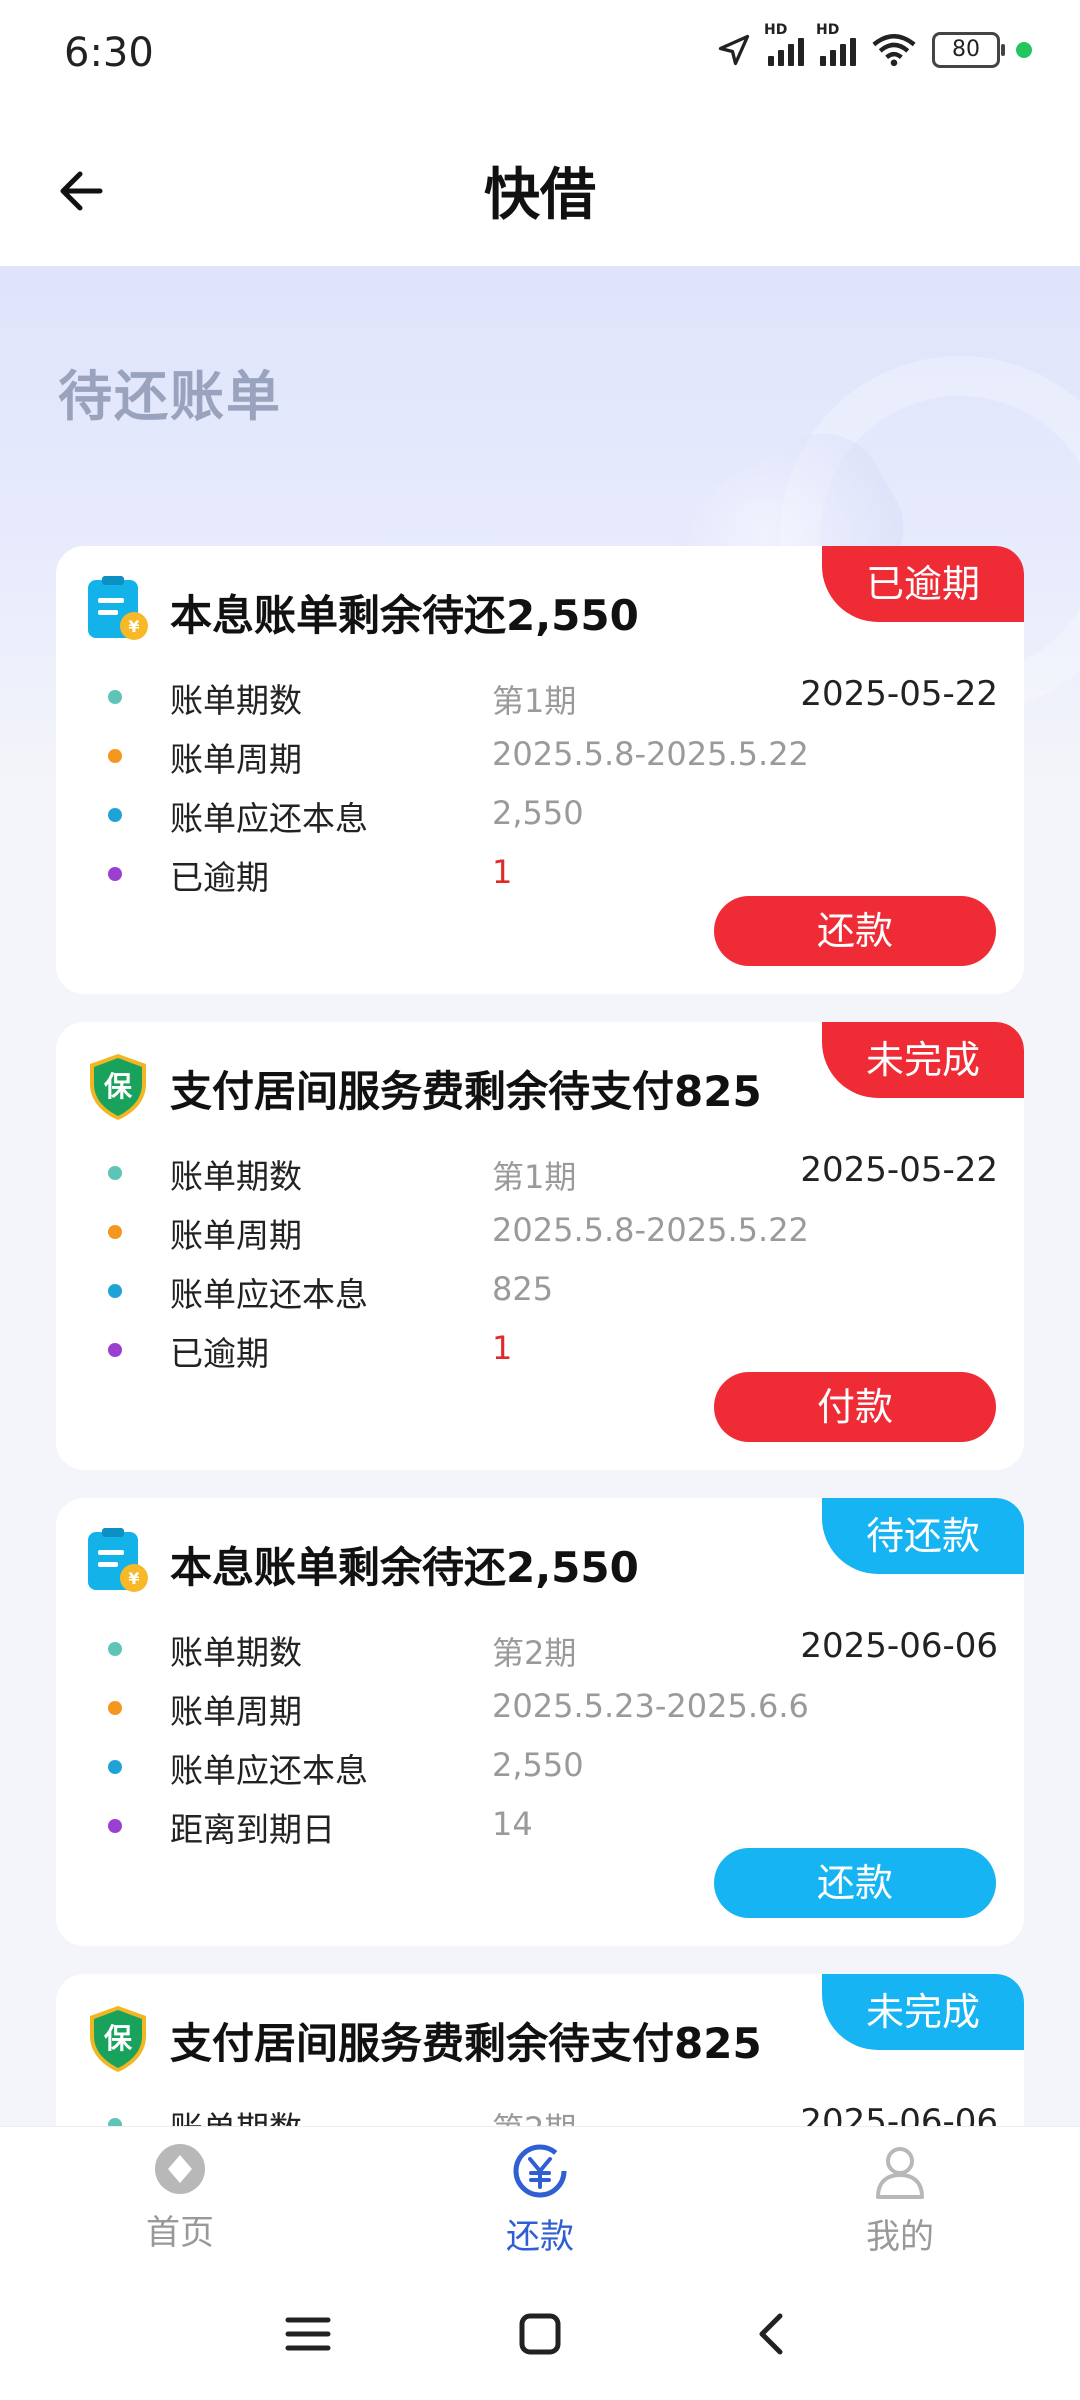 The height and width of the screenshot is (2400, 1080). What do you see at coordinates (404, 615) in the screenshot?
I see `card-title: 本息账单剩余待还2,550` at bounding box center [404, 615].